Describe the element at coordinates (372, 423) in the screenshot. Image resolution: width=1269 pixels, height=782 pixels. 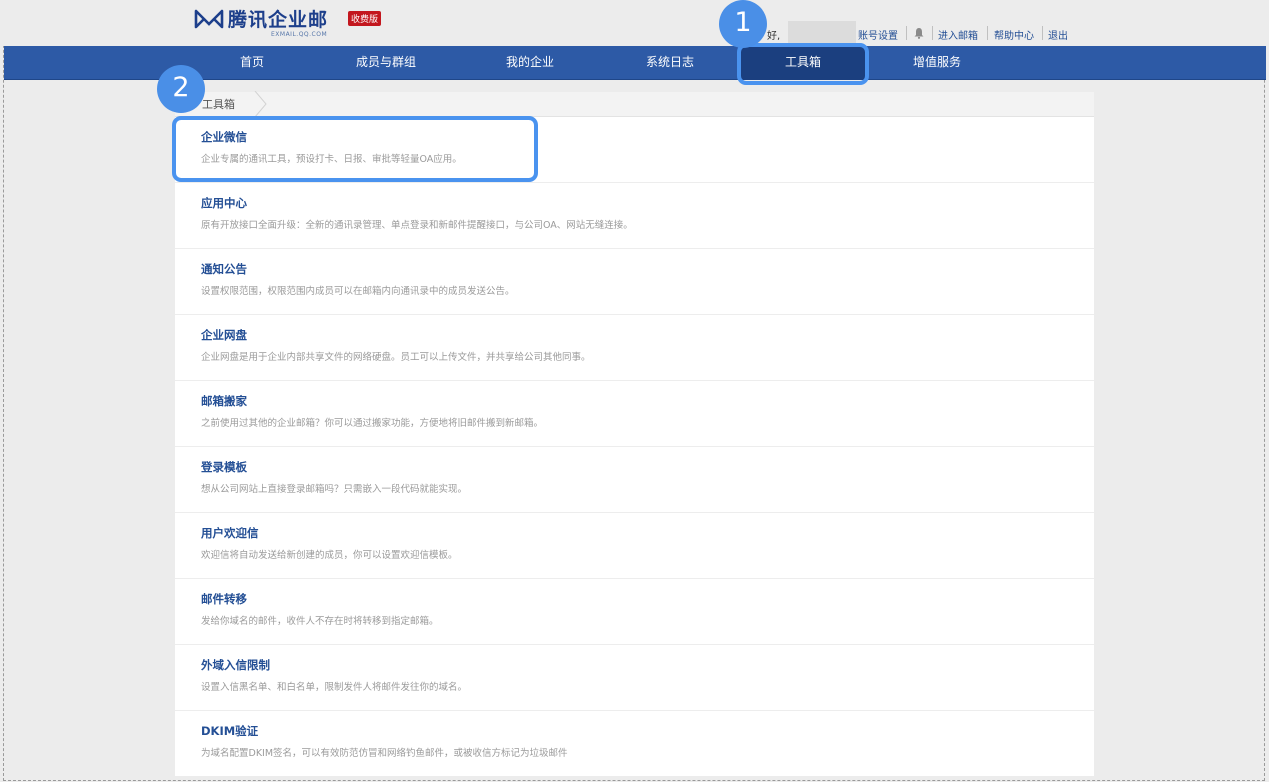
I see `tool-description: 之前使用过其他的企业邮箱？你可以通过搬家功能，方便地将旧邮件搬到新邮箱。` at that location.